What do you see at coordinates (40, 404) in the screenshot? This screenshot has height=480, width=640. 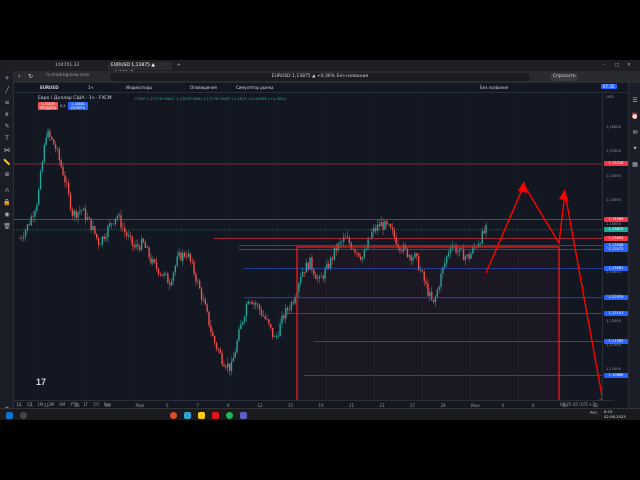 I see `range-button: 1М` at bounding box center [40, 404].